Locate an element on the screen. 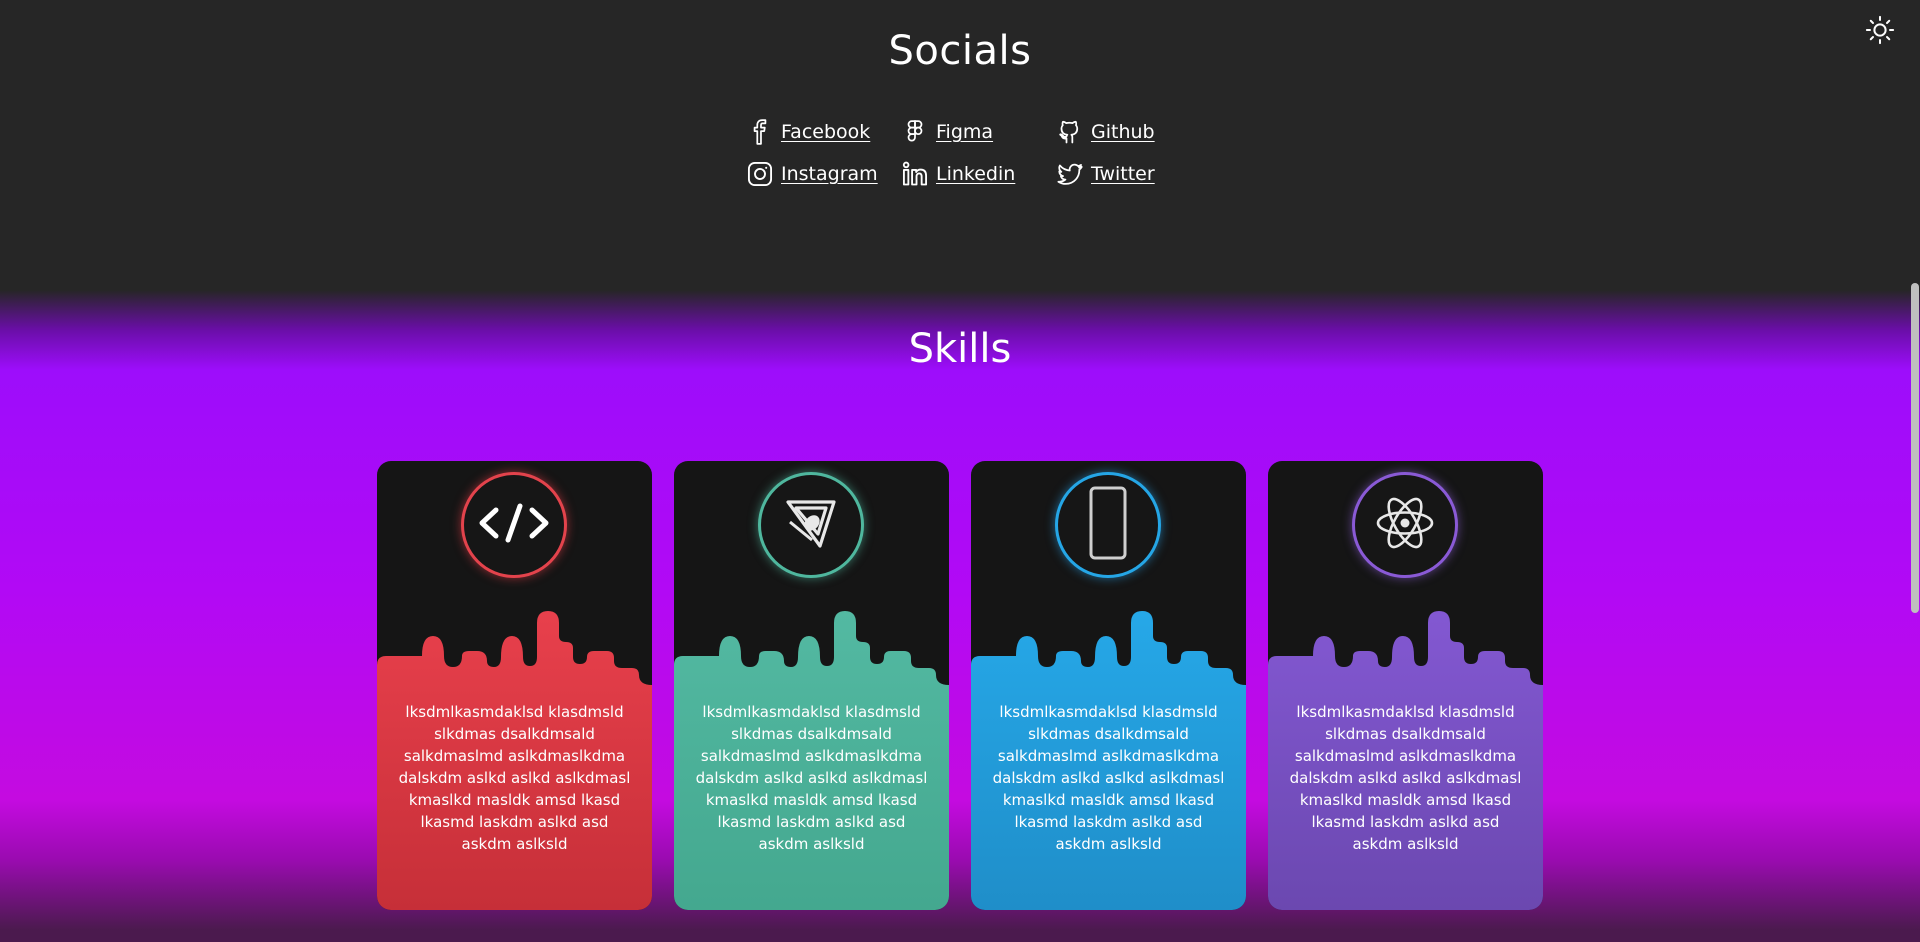 The height and width of the screenshot is (942, 1920). sun-icon is located at coordinates (1880, 32).